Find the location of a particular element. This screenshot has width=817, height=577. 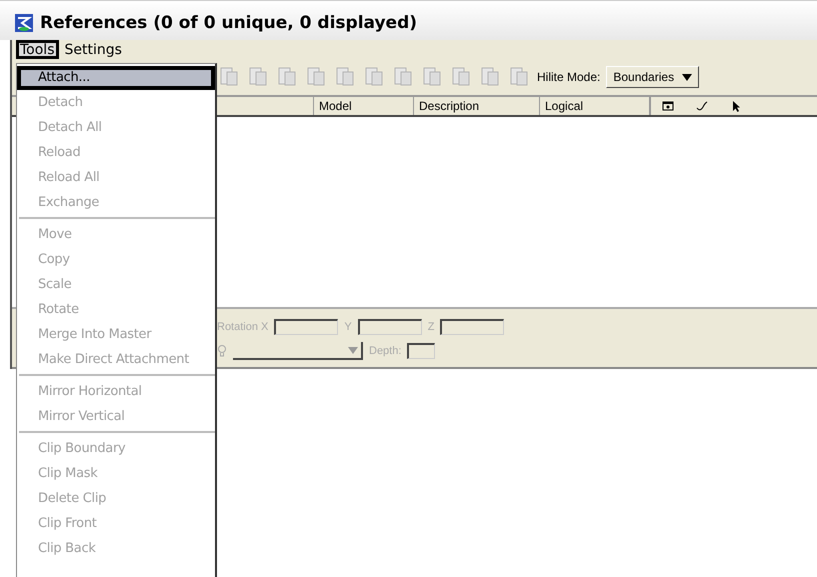

menu-bar-item: Tools is located at coordinates (37, 49).